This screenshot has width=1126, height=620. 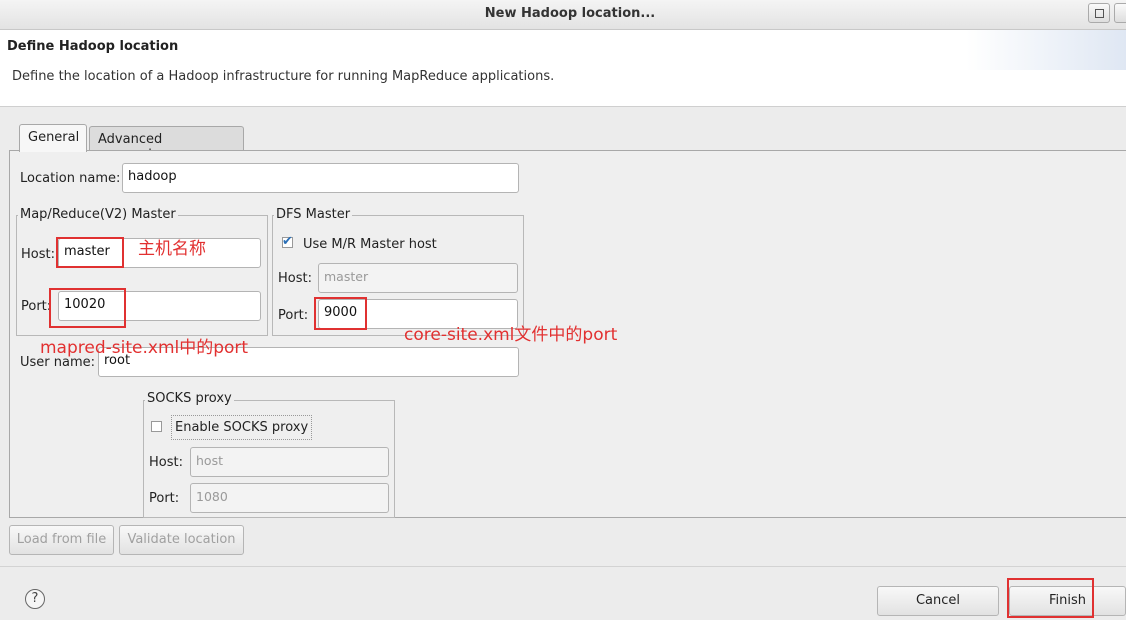 What do you see at coordinates (164, 498) in the screenshot?
I see `socks-port-label: Port:` at bounding box center [164, 498].